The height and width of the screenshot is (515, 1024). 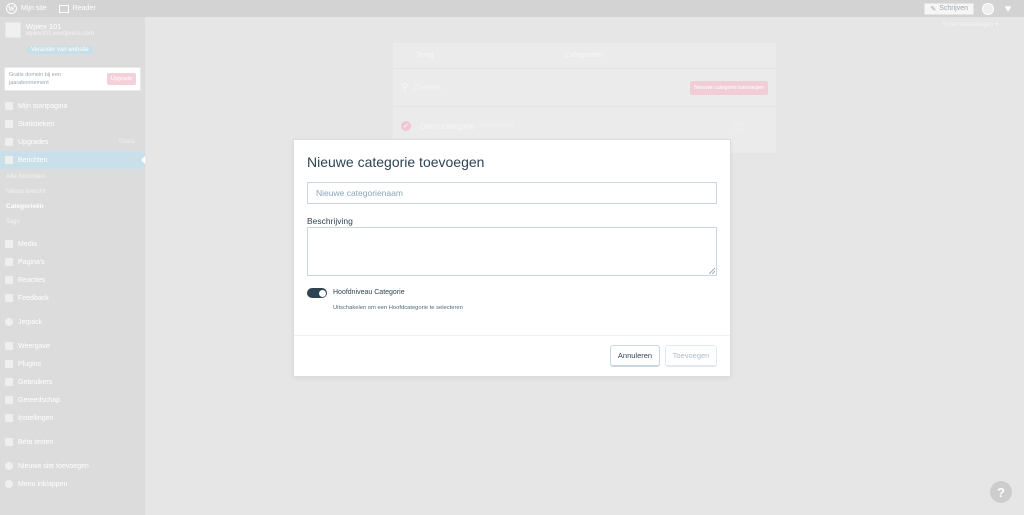 I want to click on appearance-icon, so click(x=9, y=346).